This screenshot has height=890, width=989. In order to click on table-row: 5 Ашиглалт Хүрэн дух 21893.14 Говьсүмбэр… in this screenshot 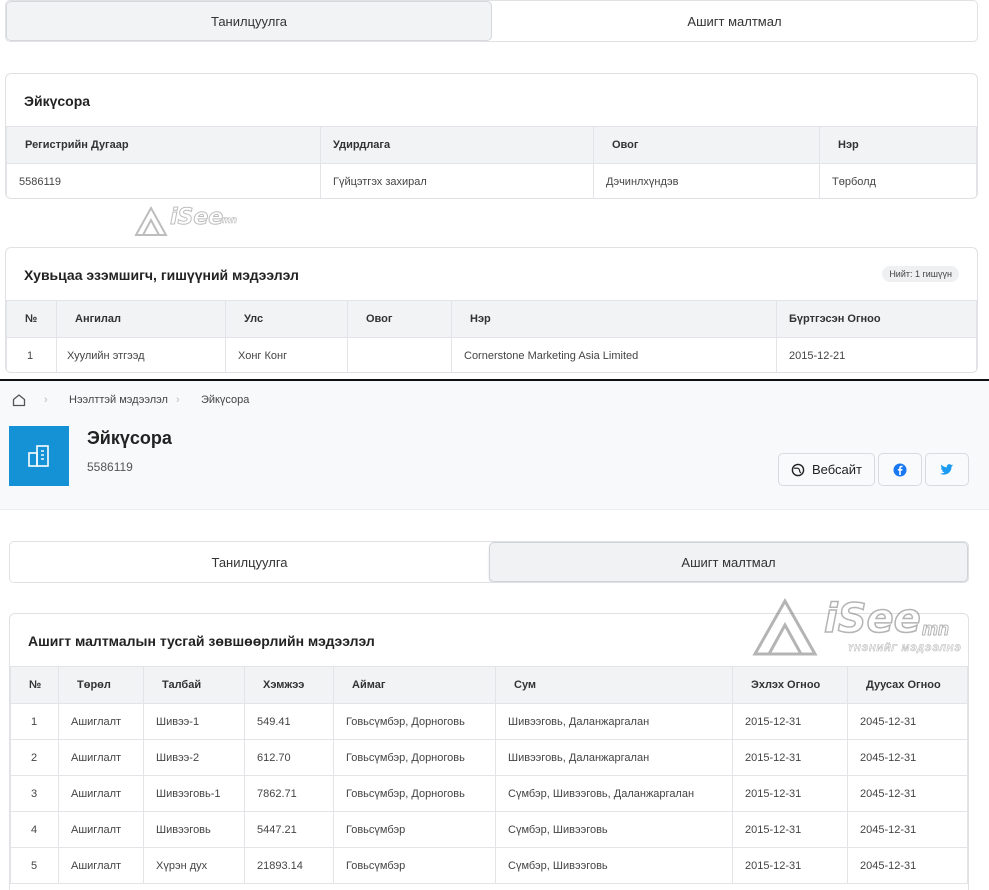, I will do `click(489, 865)`.